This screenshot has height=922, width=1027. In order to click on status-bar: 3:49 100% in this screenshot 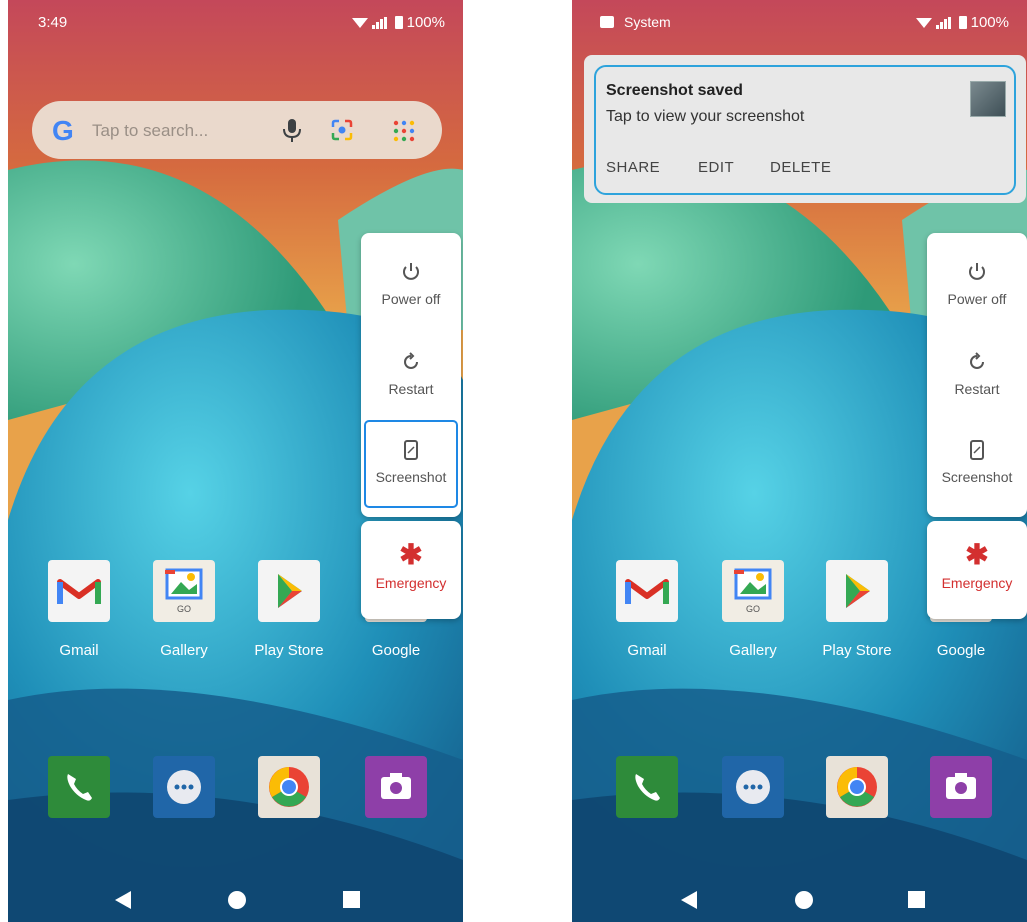, I will do `click(235, 20)`.